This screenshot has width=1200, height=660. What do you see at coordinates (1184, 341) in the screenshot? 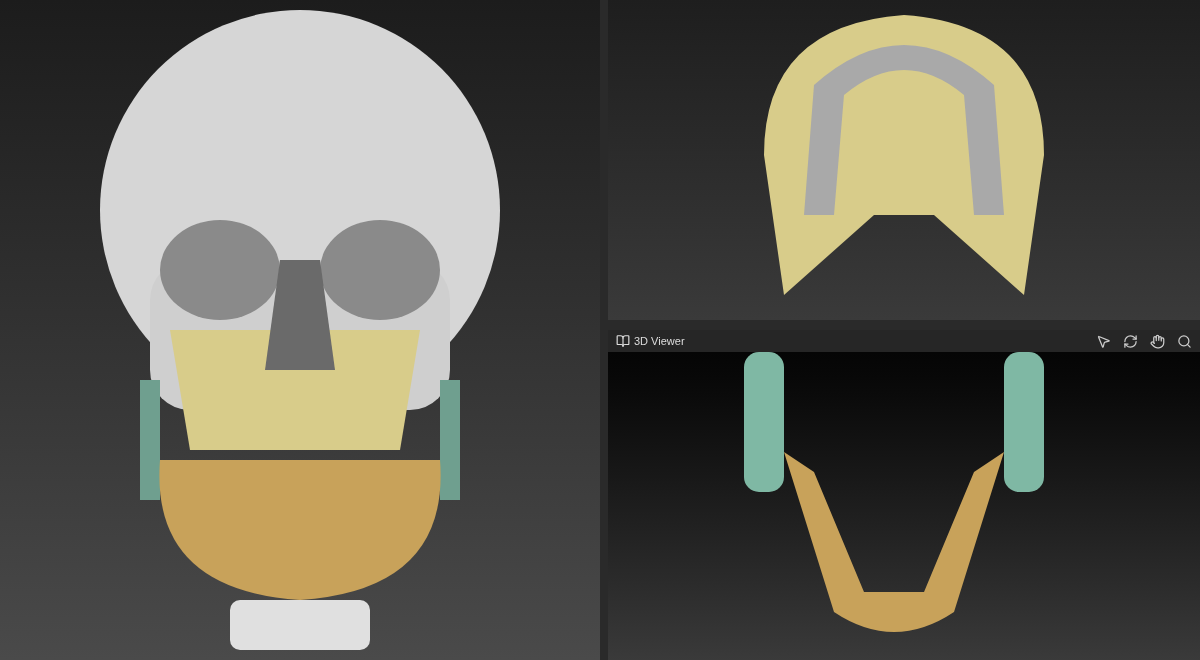
I see `search-icon` at bounding box center [1184, 341].